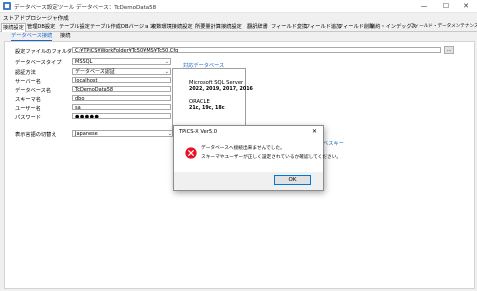 This screenshot has height=291, width=477. I want to click on dialog-title-bar: TPiCS-X Ver5.0 ✕, so click(248, 131).